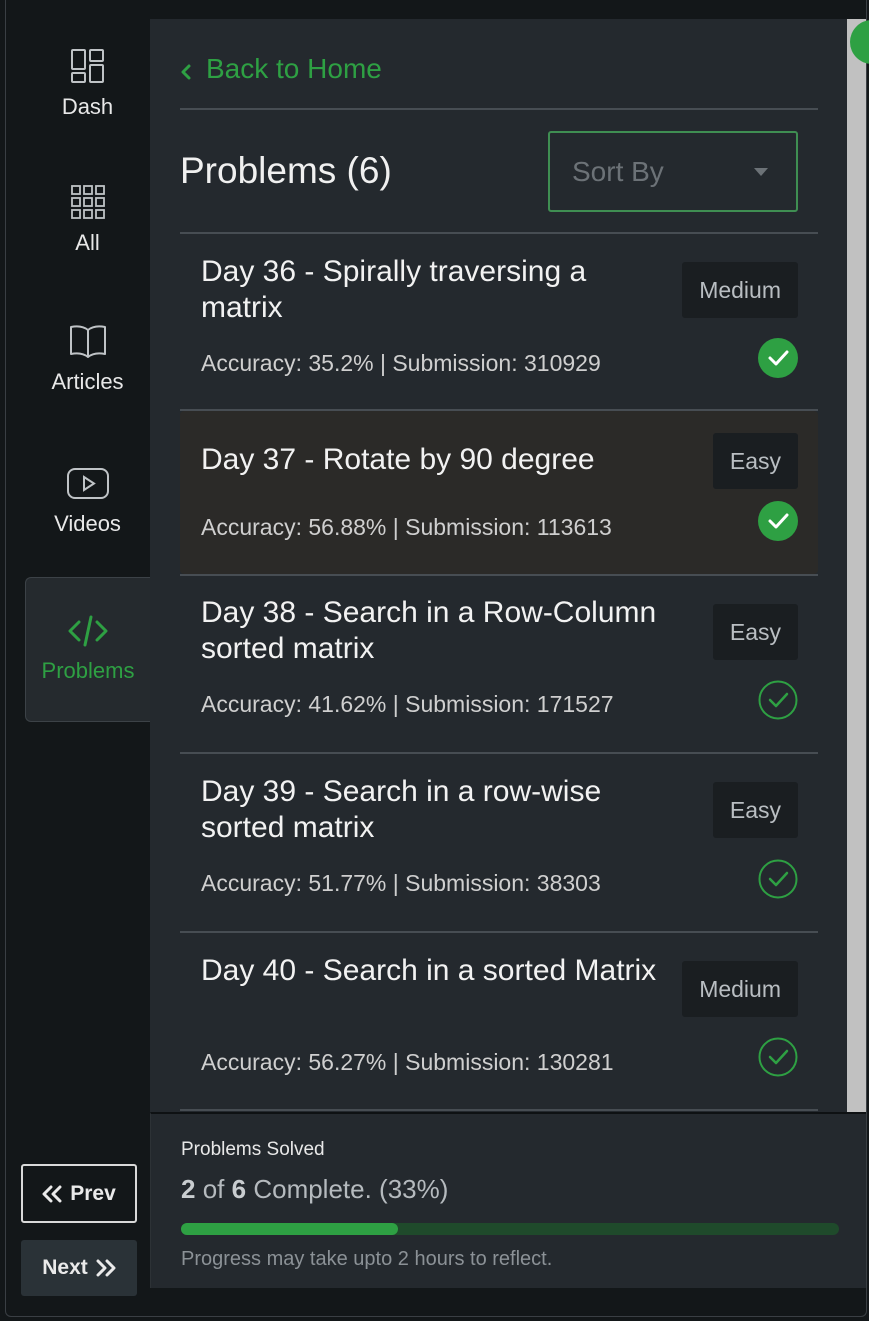  I want to click on sidebar-item-dash: Dash, so click(87, 84).